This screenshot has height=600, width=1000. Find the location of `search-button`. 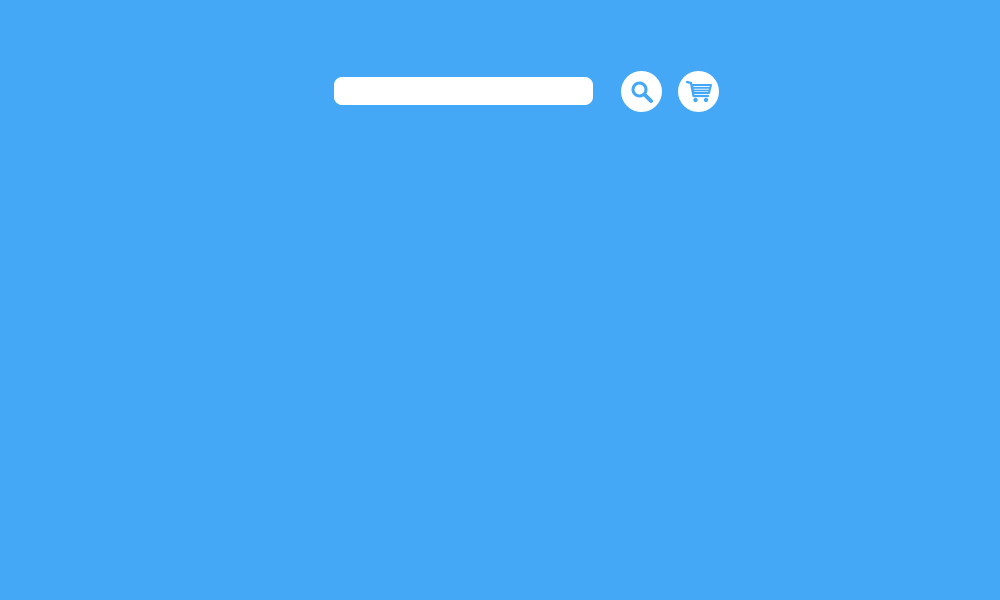

search-button is located at coordinates (641, 91).